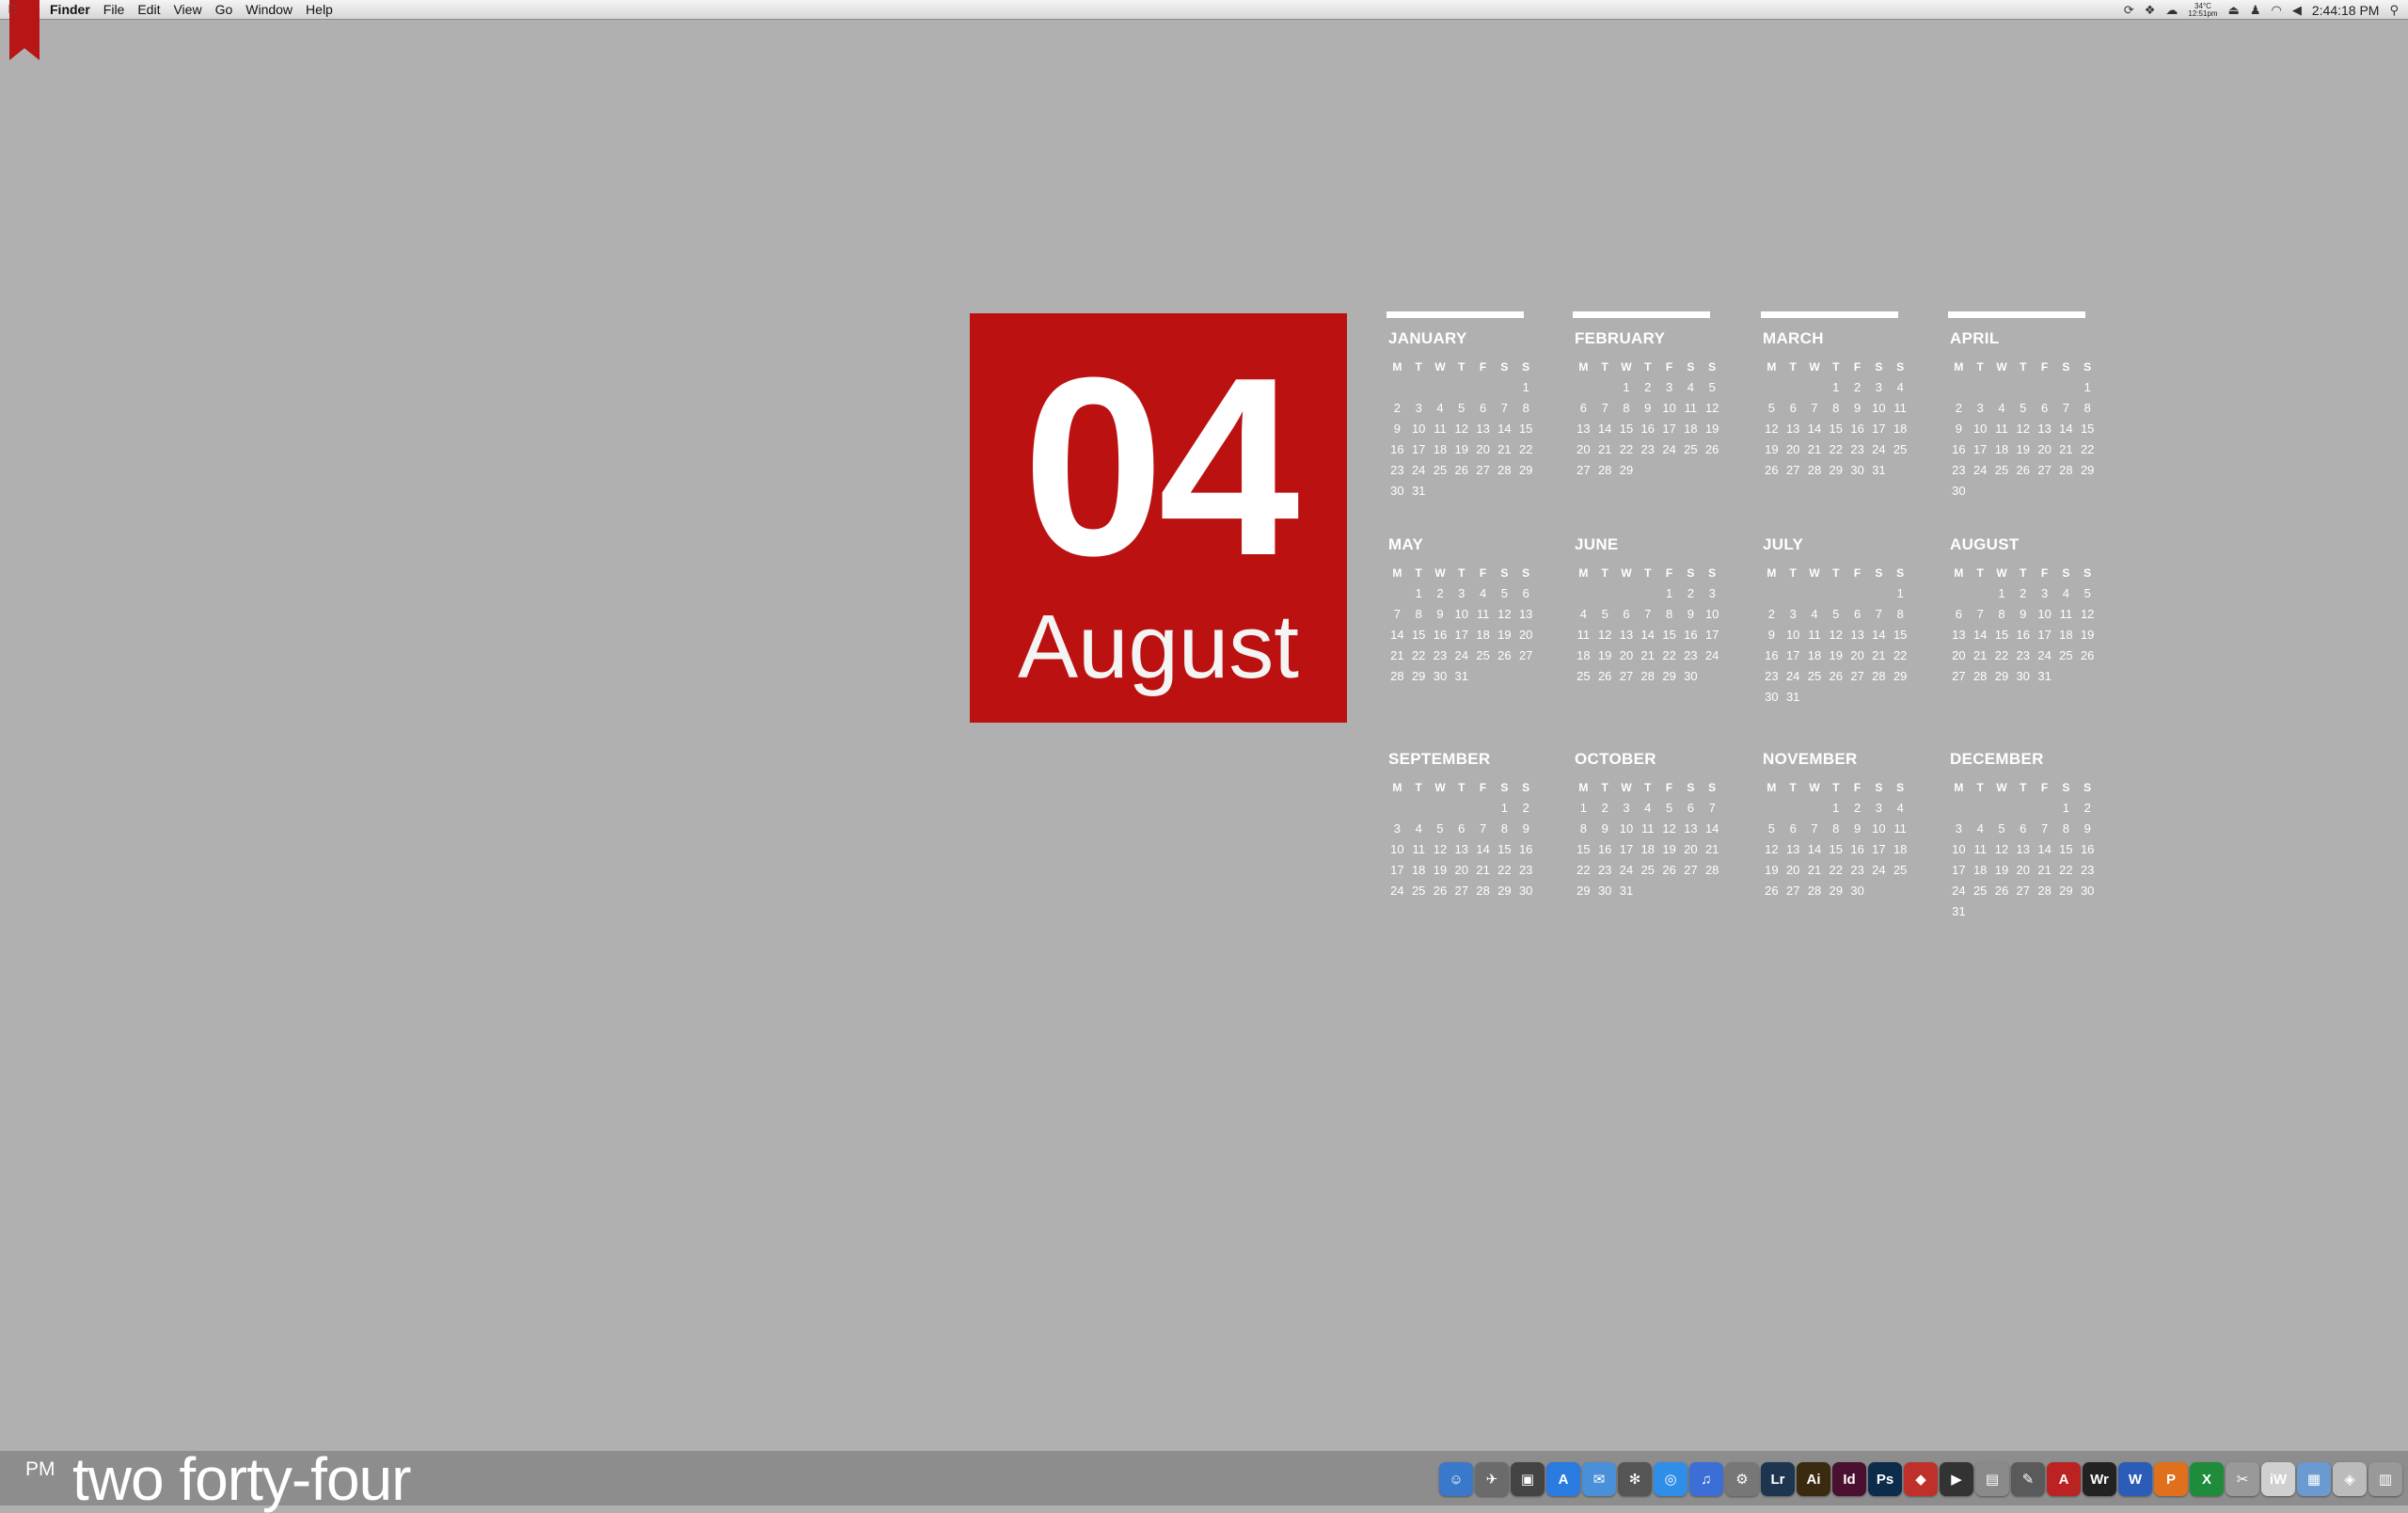 The height and width of the screenshot is (1513, 2408). I want to click on dock-pages-icon: P, so click(2171, 1479).